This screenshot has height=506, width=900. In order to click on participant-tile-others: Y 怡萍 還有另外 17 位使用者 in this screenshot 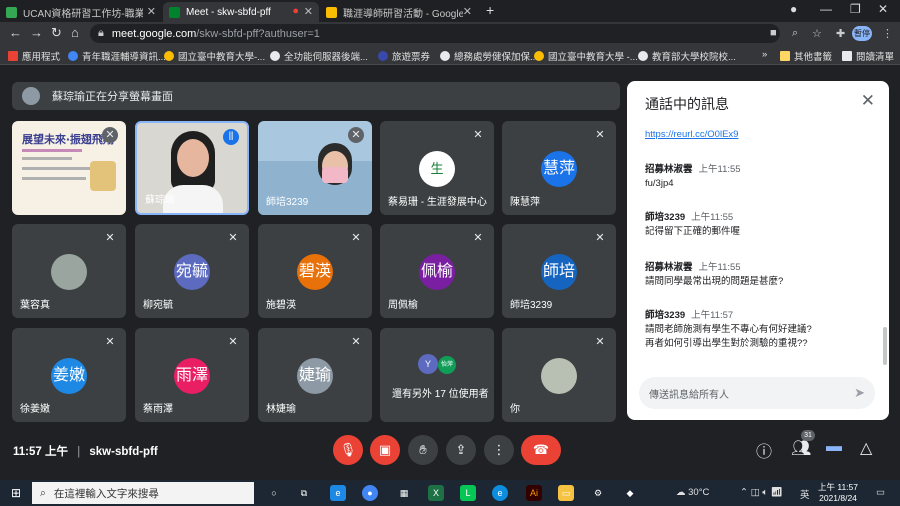, I will do `click(437, 375)`.